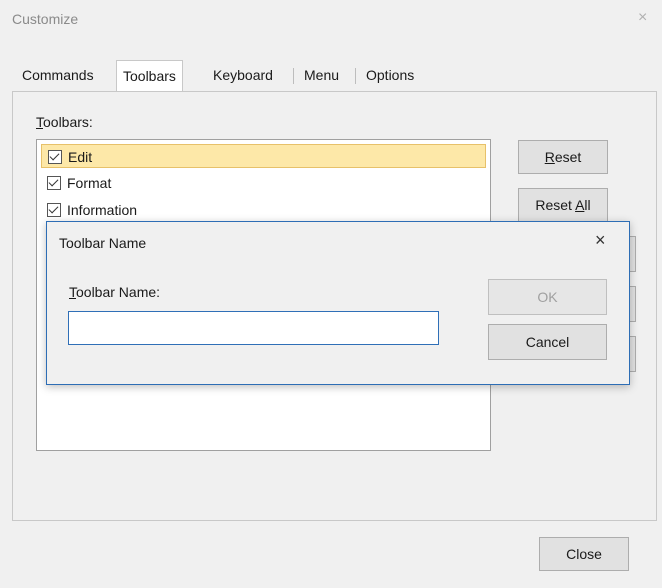 The width and height of the screenshot is (662, 588). I want to click on list-item-label: Edit, so click(80, 157).